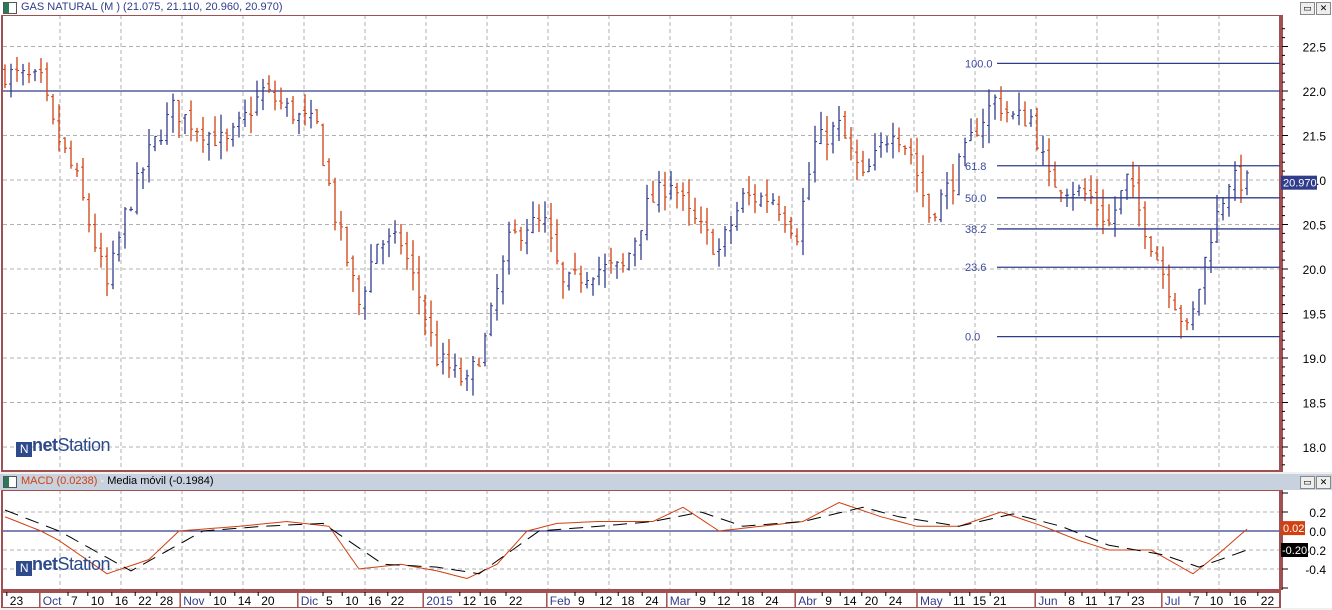 The height and width of the screenshot is (610, 1332). What do you see at coordinates (167, 601) in the screenshot?
I see `x-tick-label: 28` at bounding box center [167, 601].